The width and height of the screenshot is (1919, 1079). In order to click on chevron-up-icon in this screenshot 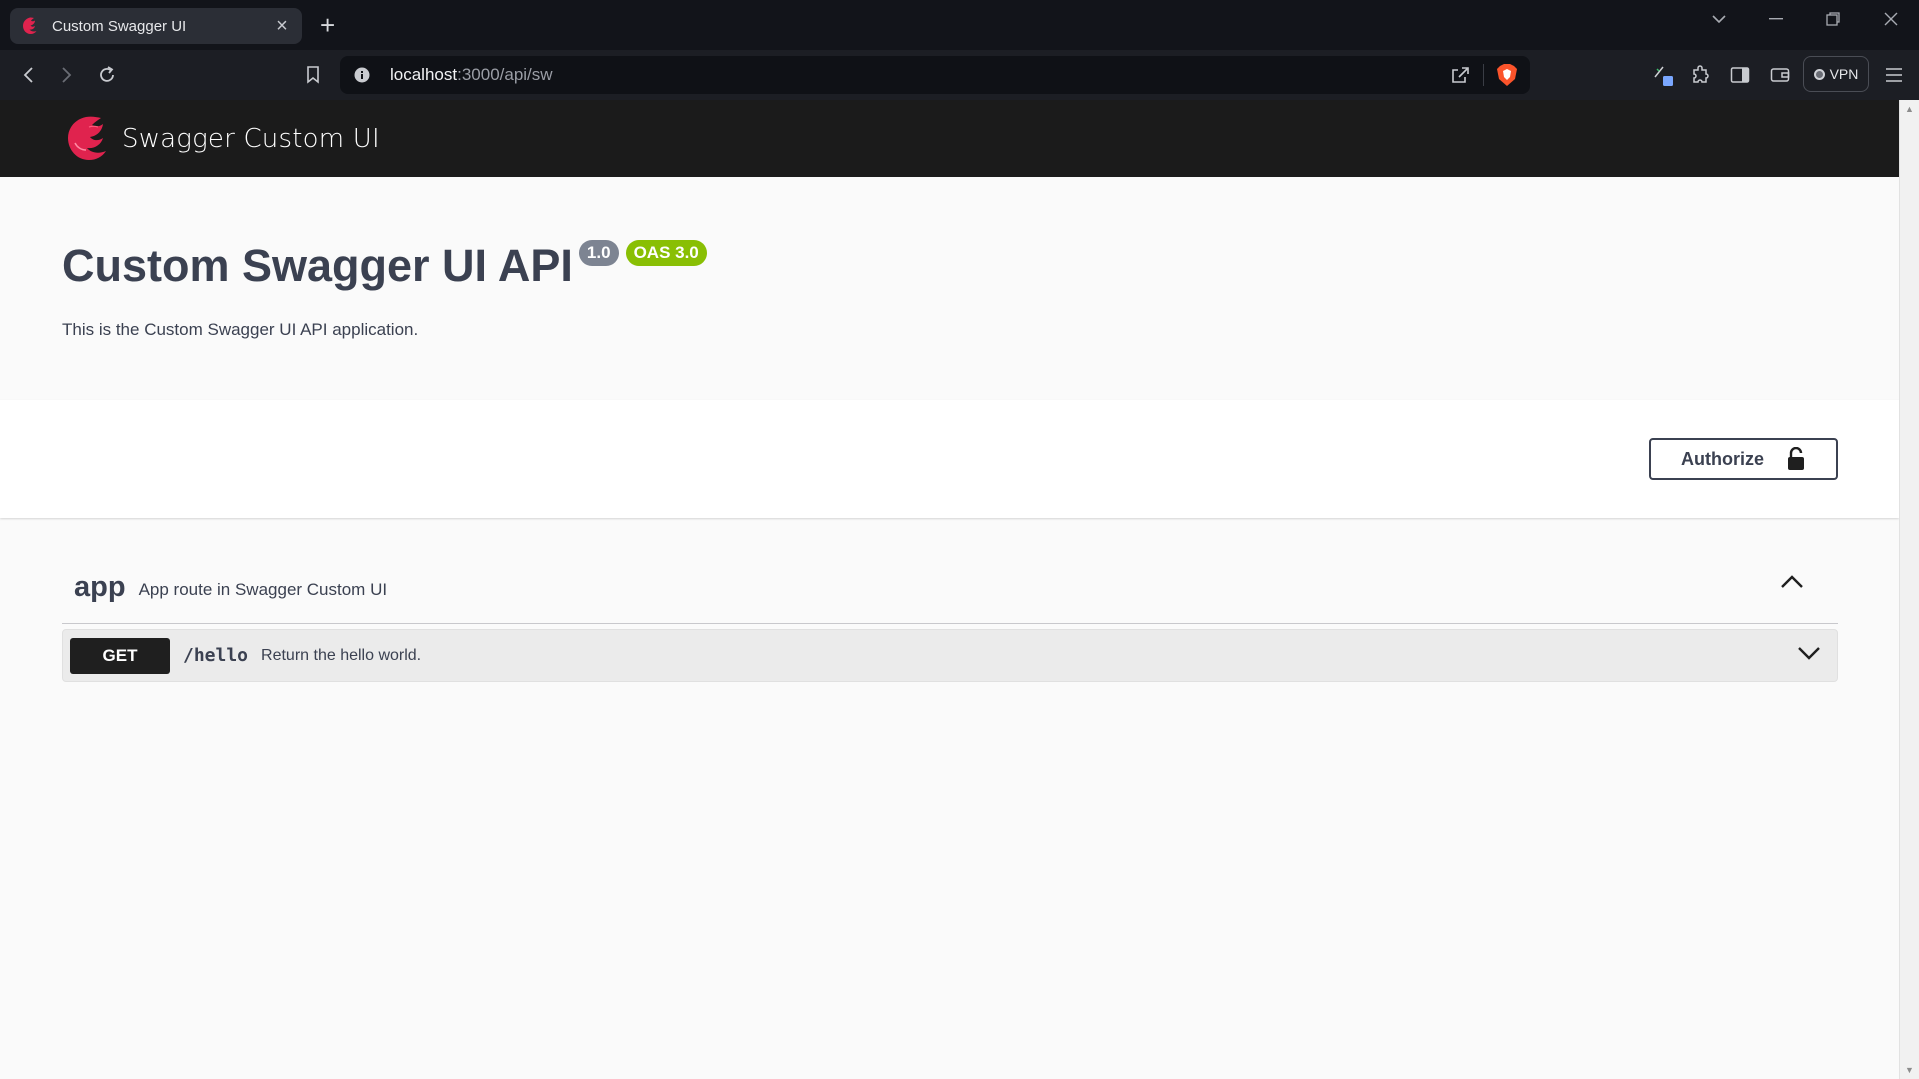, I will do `click(1792, 582)`.